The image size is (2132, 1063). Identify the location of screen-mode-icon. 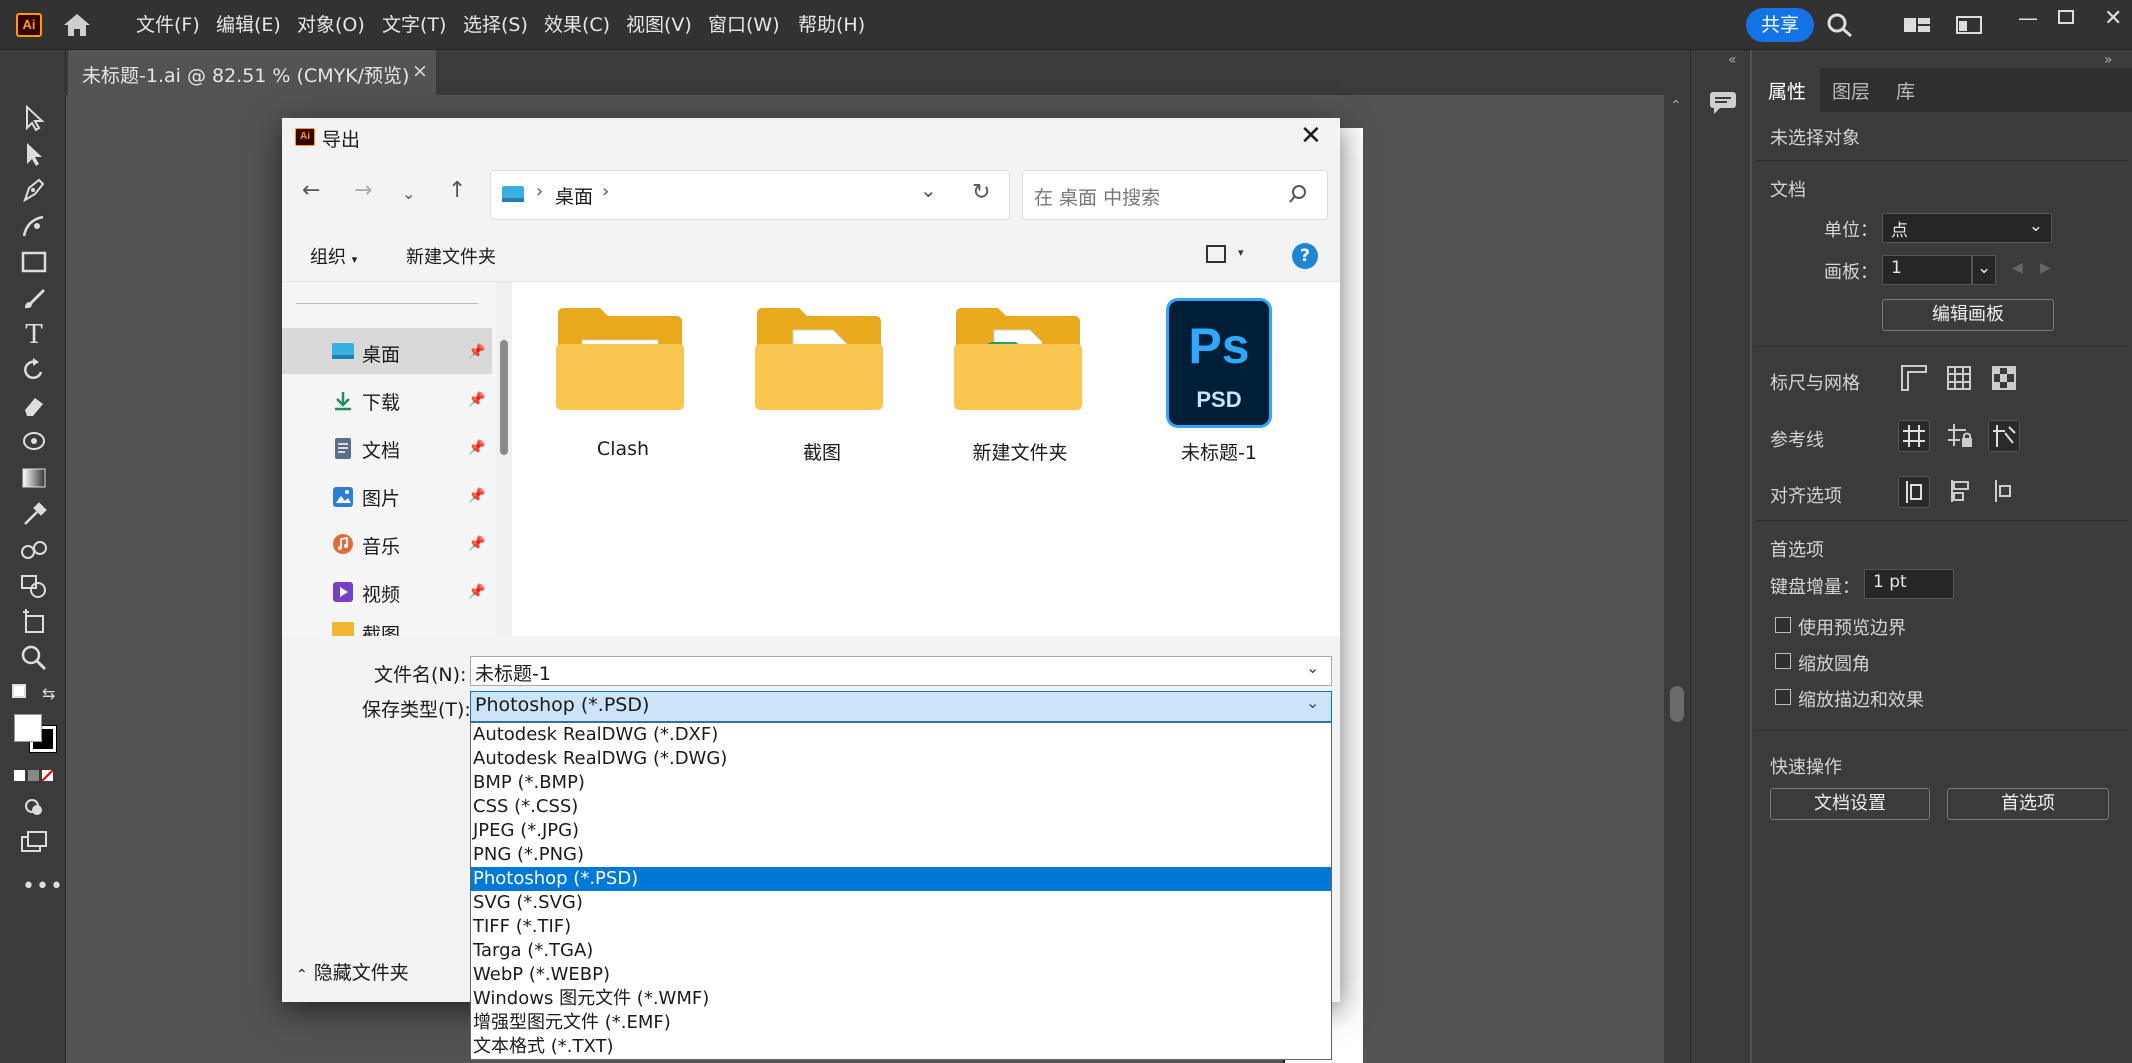
(34, 842).